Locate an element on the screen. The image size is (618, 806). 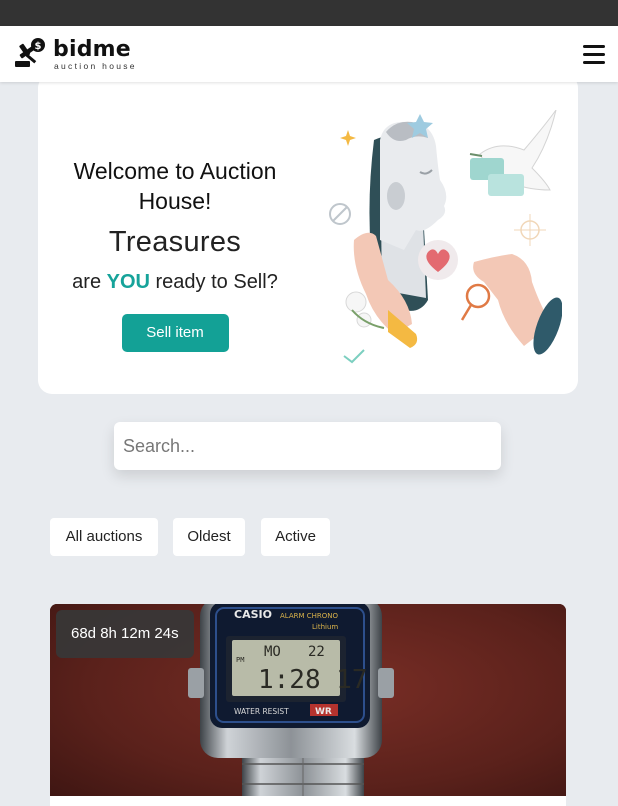
hero-subtitle: are YOU ready to Sell? is located at coordinates (175, 282).